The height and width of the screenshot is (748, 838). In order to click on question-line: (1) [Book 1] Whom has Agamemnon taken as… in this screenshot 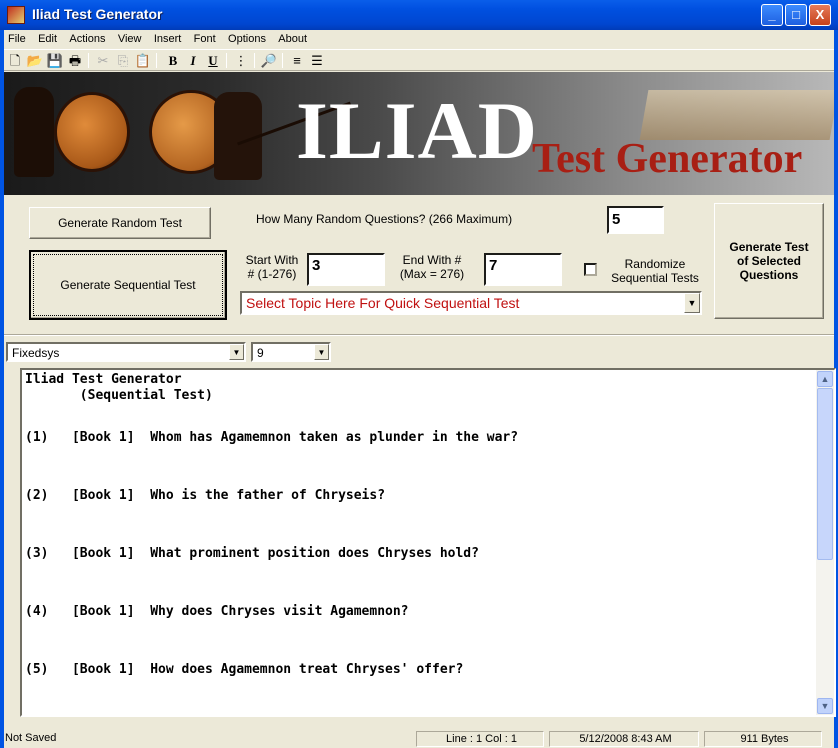, I will do `click(272, 437)`.